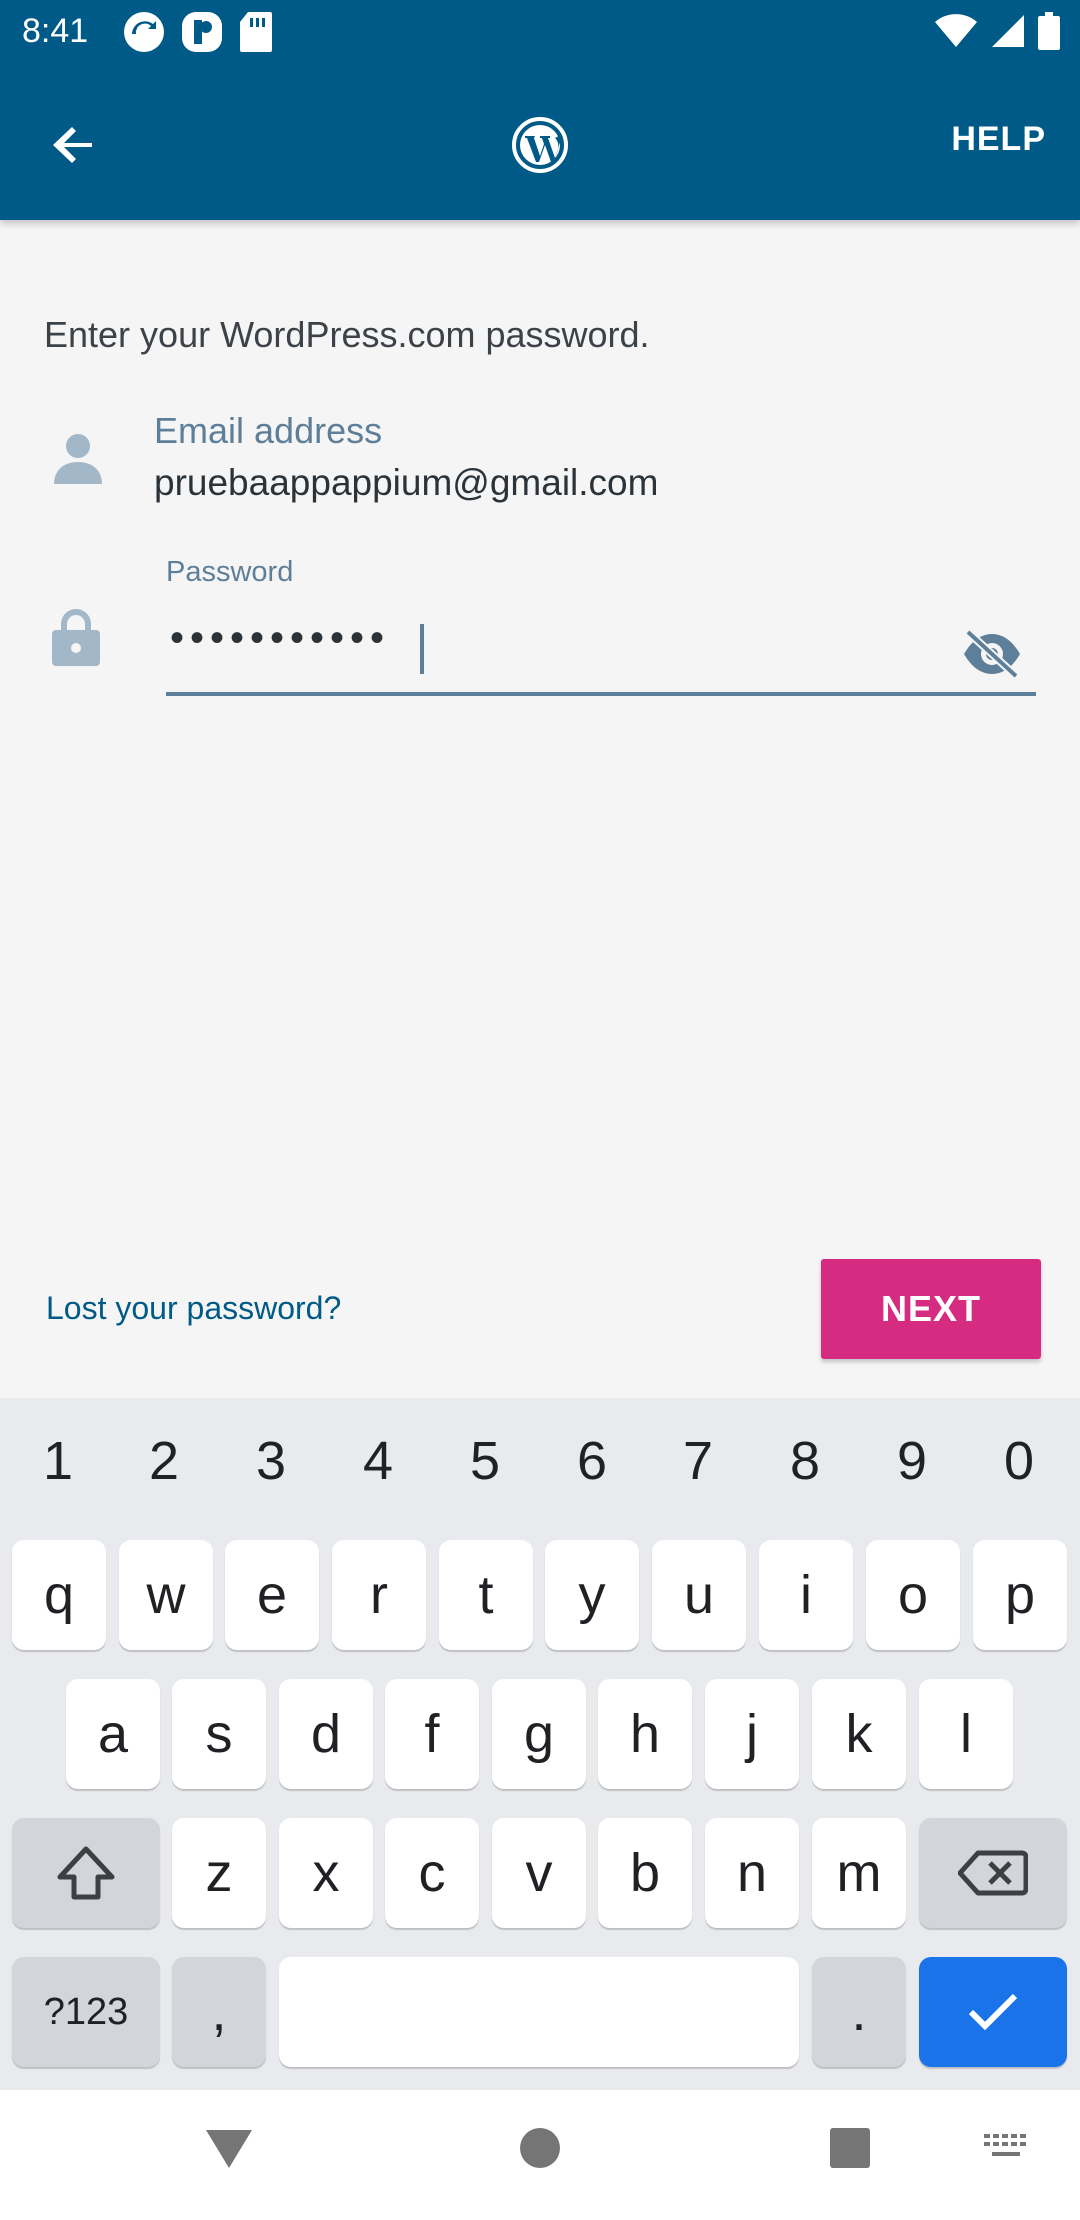 This screenshot has height=2220, width=1080. Describe the element at coordinates (58, 1461) in the screenshot. I see `key-1: 1` at that location.